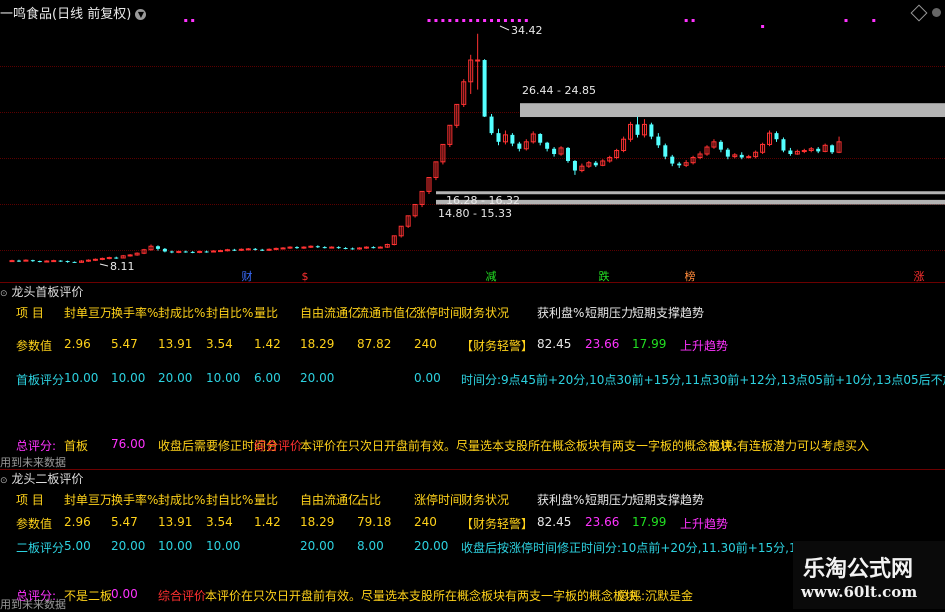 Image resolution: width=945 pixels, height=612 pixels. I want to click on panel1-pressure-value: 23.66, so click(602, 344).